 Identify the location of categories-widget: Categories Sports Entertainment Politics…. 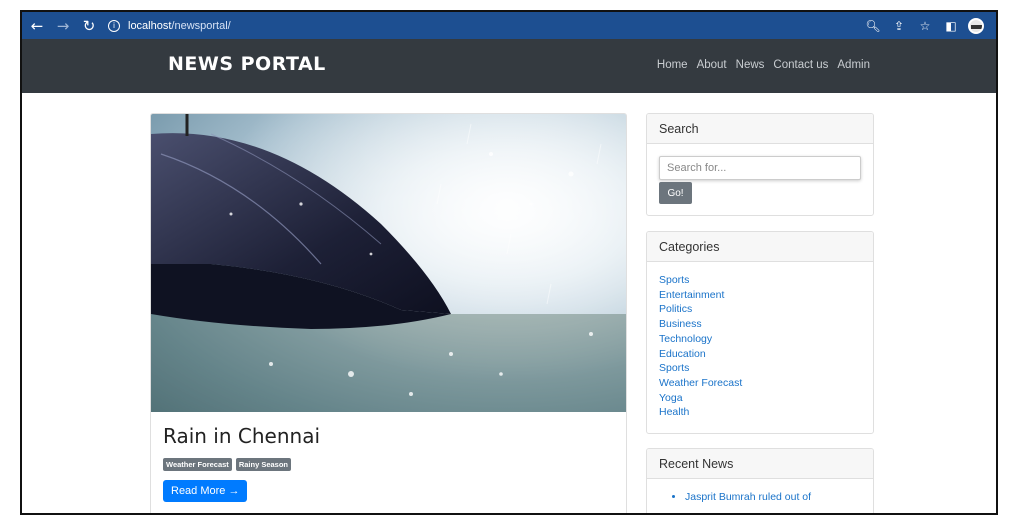
(760, 332).